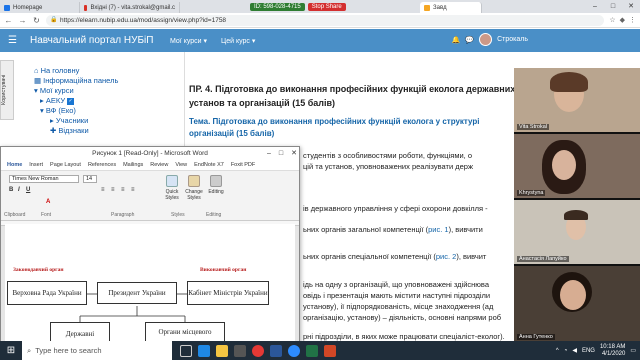 The width and height of the screenshot is (640, 360). Describe the element at coordinates (577, 100) in the screenshot. I see `video-tile: Vita Strokal` at that location.